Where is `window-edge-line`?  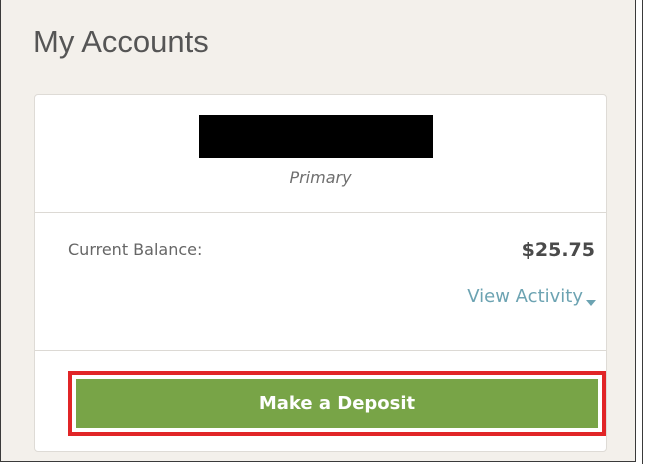 window-edge-line is located at coordinates (642, 232).